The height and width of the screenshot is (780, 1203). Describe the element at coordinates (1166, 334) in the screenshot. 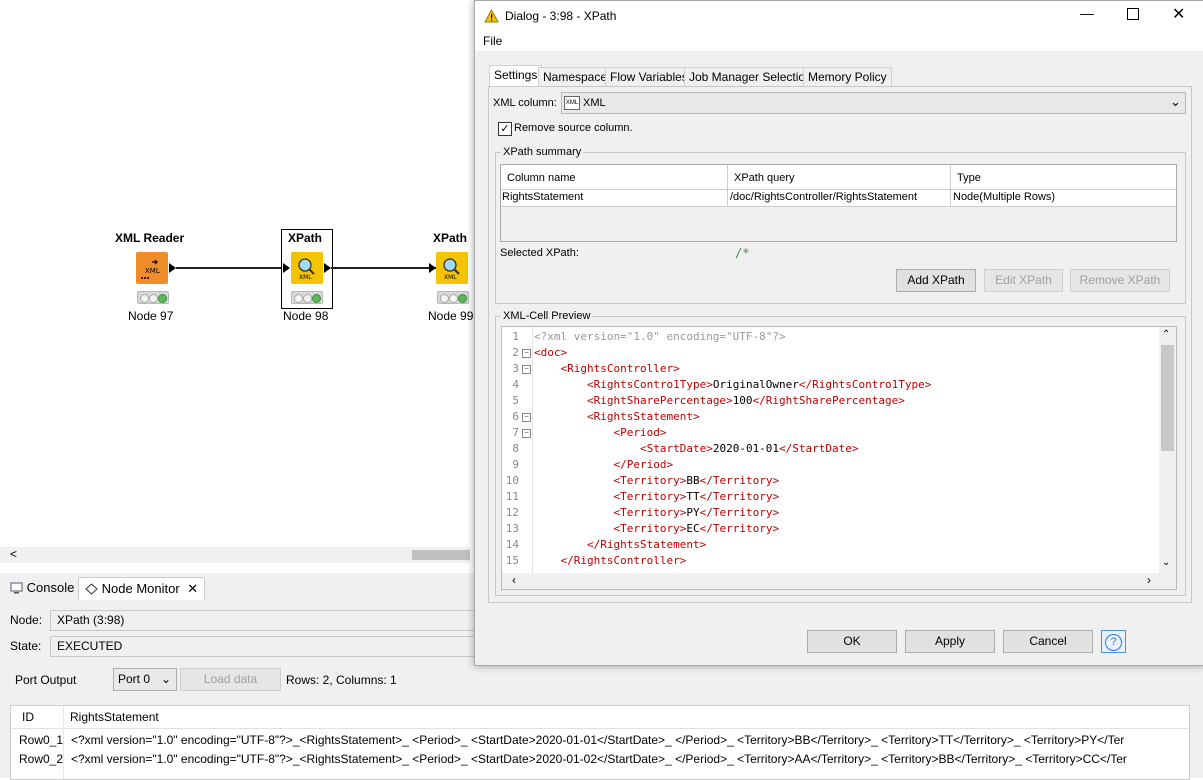

I see `chevron-up-icon: ⌃` at that location.